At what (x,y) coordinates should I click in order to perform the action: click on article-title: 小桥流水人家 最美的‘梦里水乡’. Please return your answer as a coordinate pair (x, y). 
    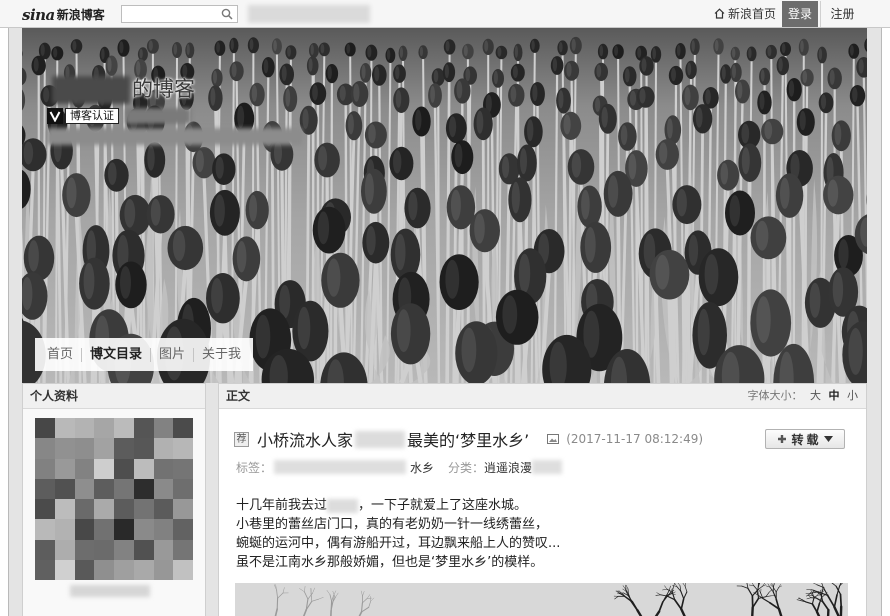
    Looking at the image, I should click on (393, 439).